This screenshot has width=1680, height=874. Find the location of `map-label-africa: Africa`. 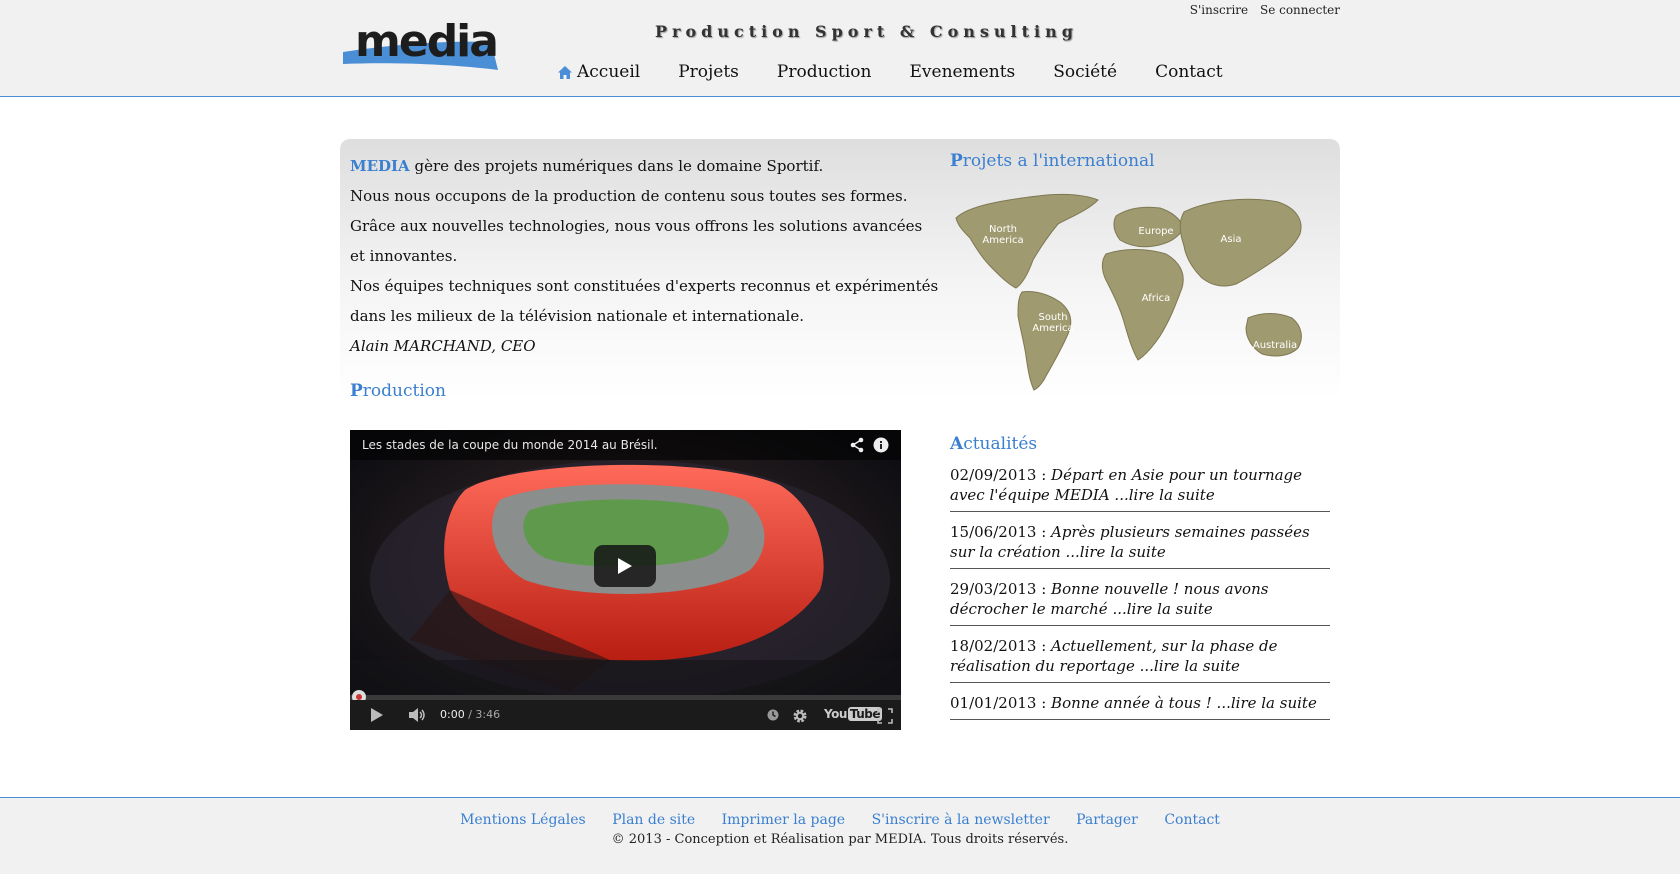

map-label-africa: Africa is located at coordinates (1156, 298).